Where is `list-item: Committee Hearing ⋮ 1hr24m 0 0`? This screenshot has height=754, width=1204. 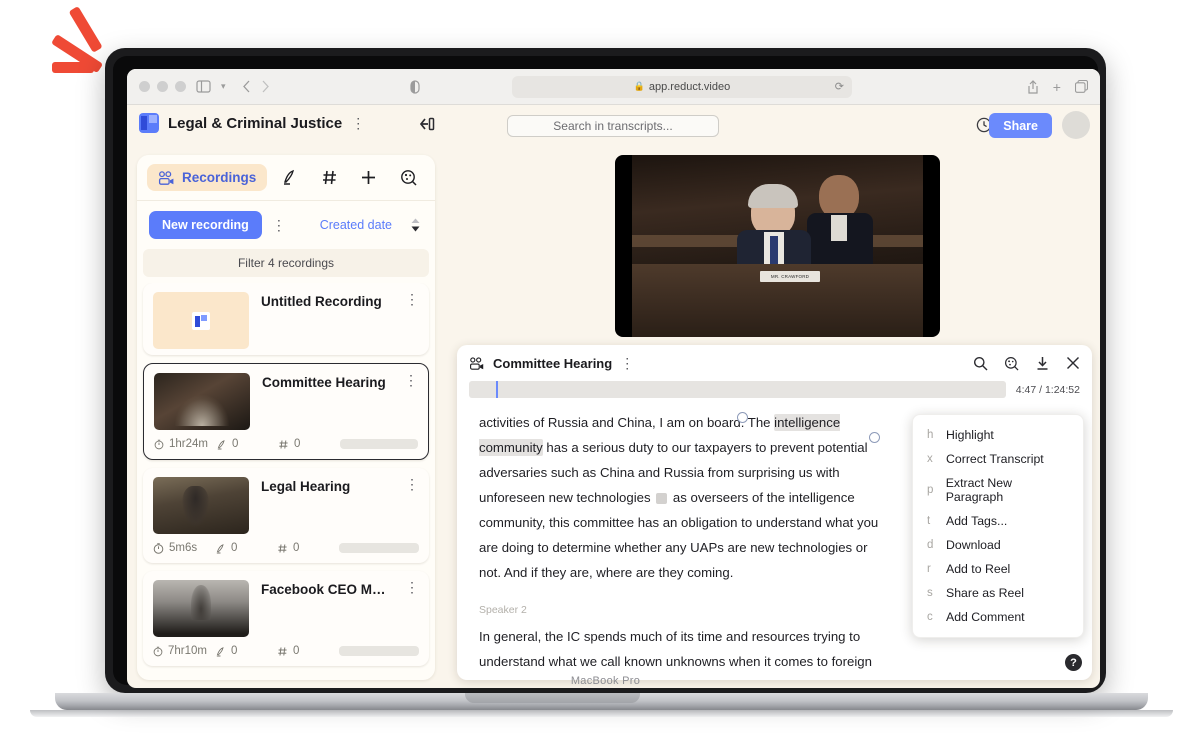 list-item: Committee Hearing ⋮ 1hr24m 0 0 is located at coordinates (286, 411).